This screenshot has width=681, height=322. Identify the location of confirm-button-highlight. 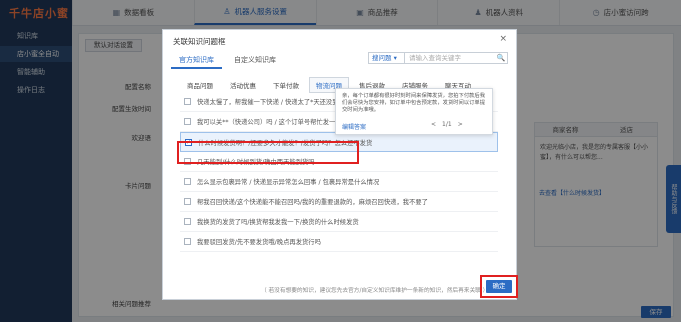
(499, 286).